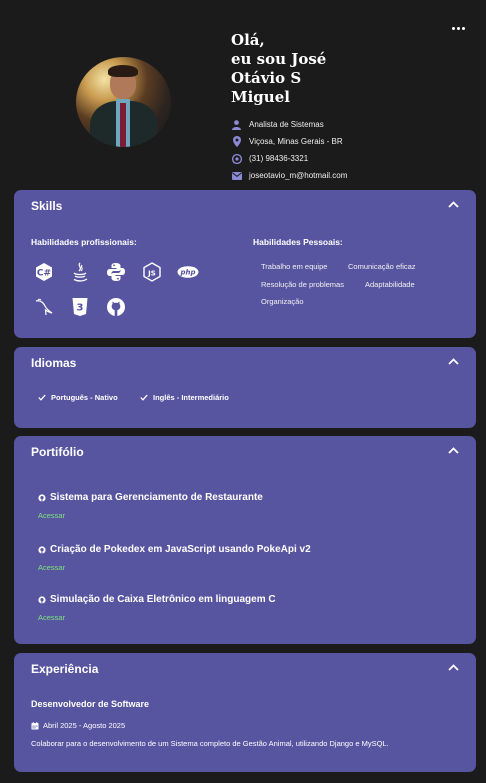  I want to click on language-item: Português - Nativo, so click(78, 397).